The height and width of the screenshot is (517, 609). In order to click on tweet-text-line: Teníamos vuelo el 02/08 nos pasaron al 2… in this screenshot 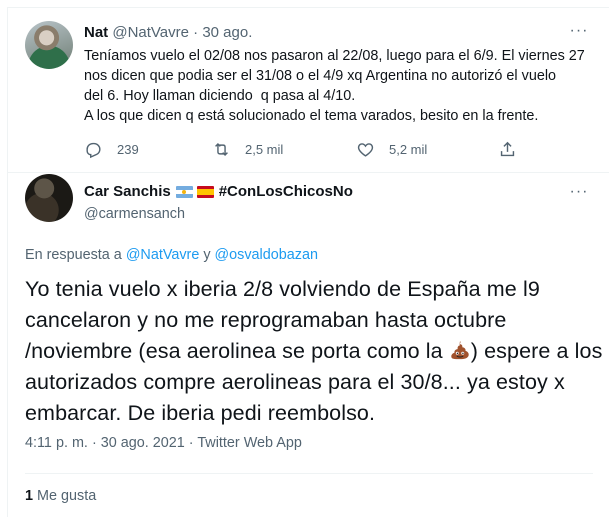, I will do `click(334, 56)`.